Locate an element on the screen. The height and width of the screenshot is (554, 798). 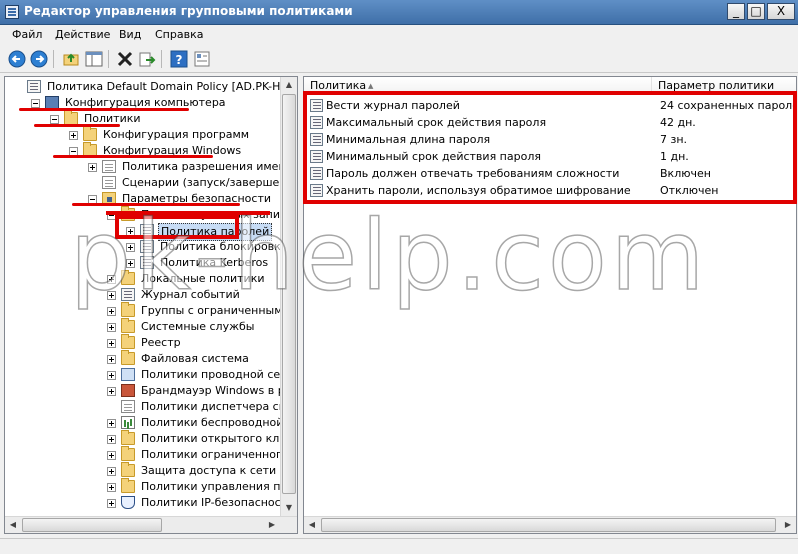
close-button: X is located at coordinates (781, 11).